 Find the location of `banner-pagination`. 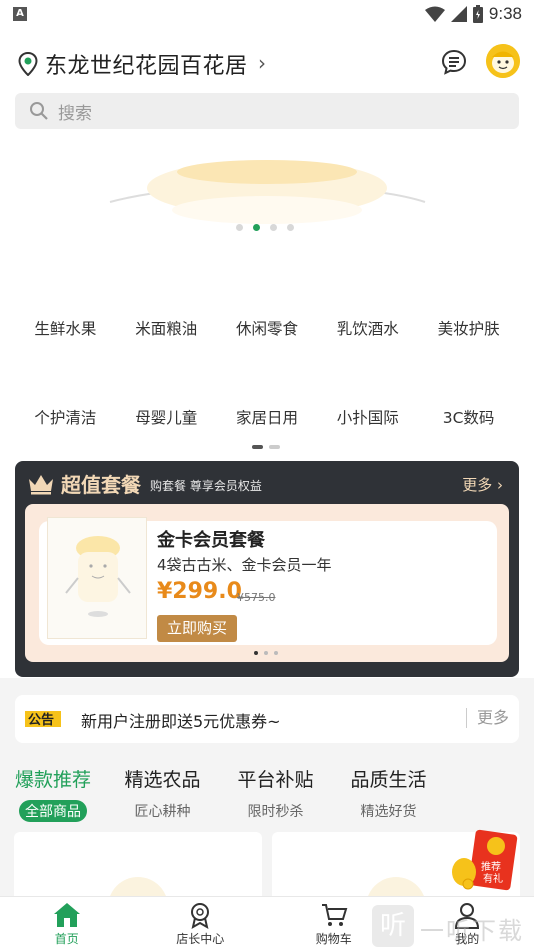

banner-pagination is located at coordinates (265, 227).